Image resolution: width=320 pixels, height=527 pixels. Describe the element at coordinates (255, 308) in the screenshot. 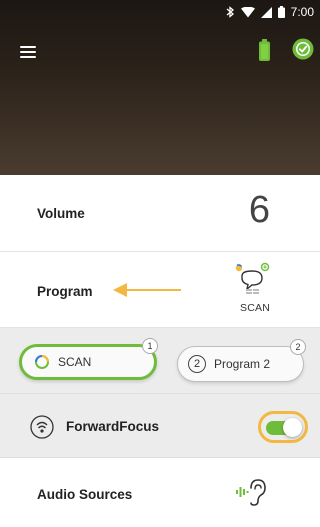

I see `current-program-name: SCAN` at that location.